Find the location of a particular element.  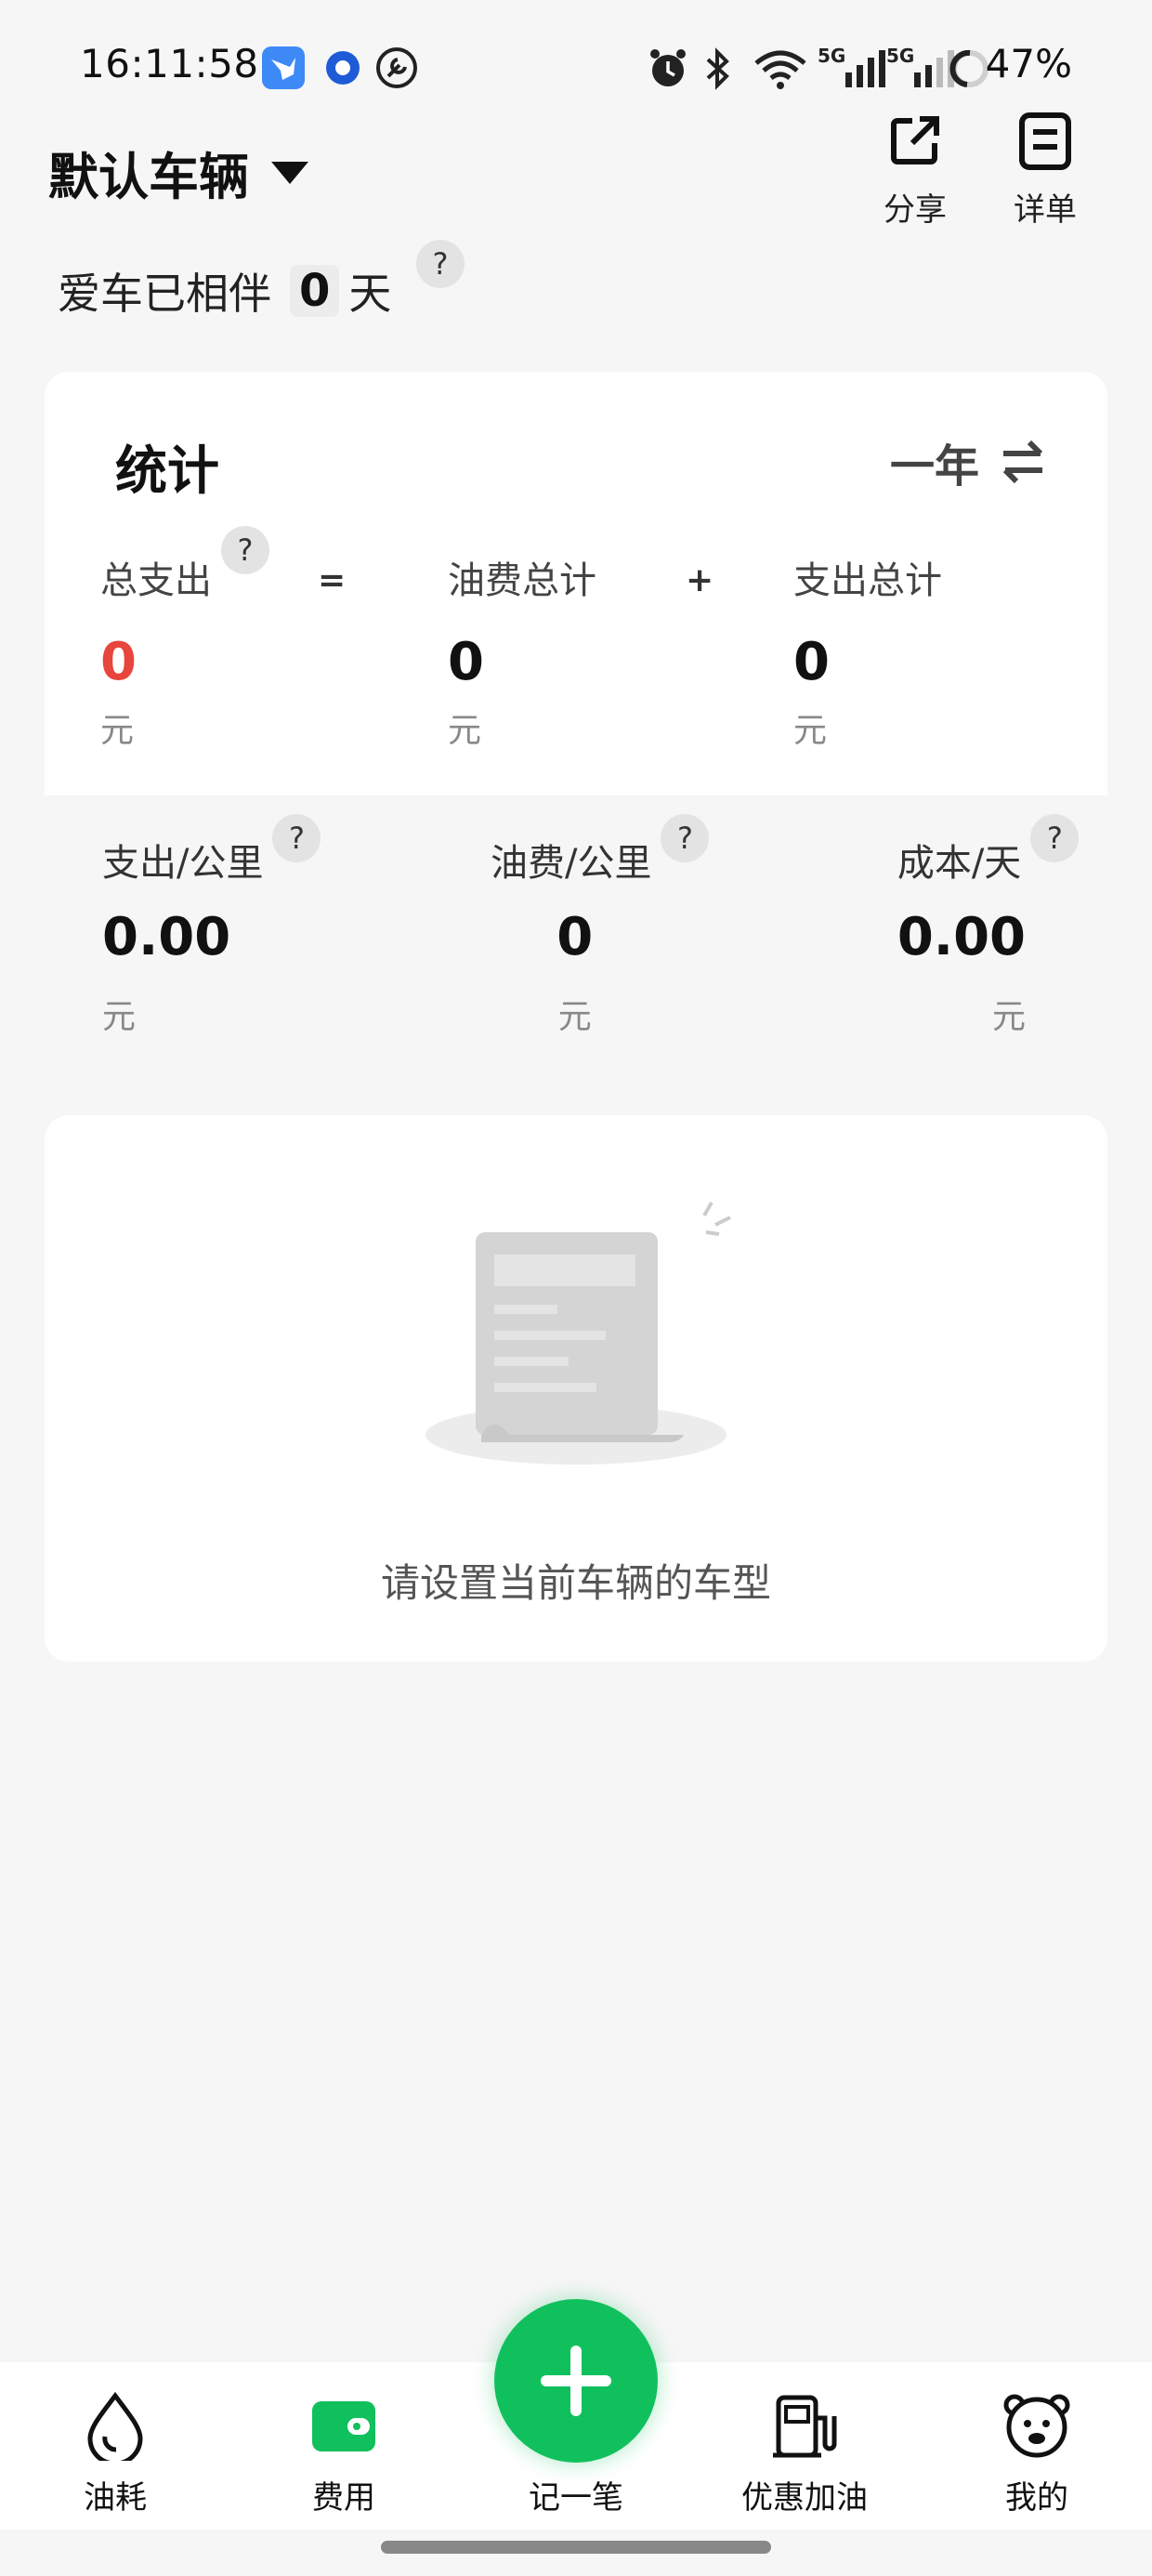

expense-total-value: 0 is located at coordinates (811, 662).